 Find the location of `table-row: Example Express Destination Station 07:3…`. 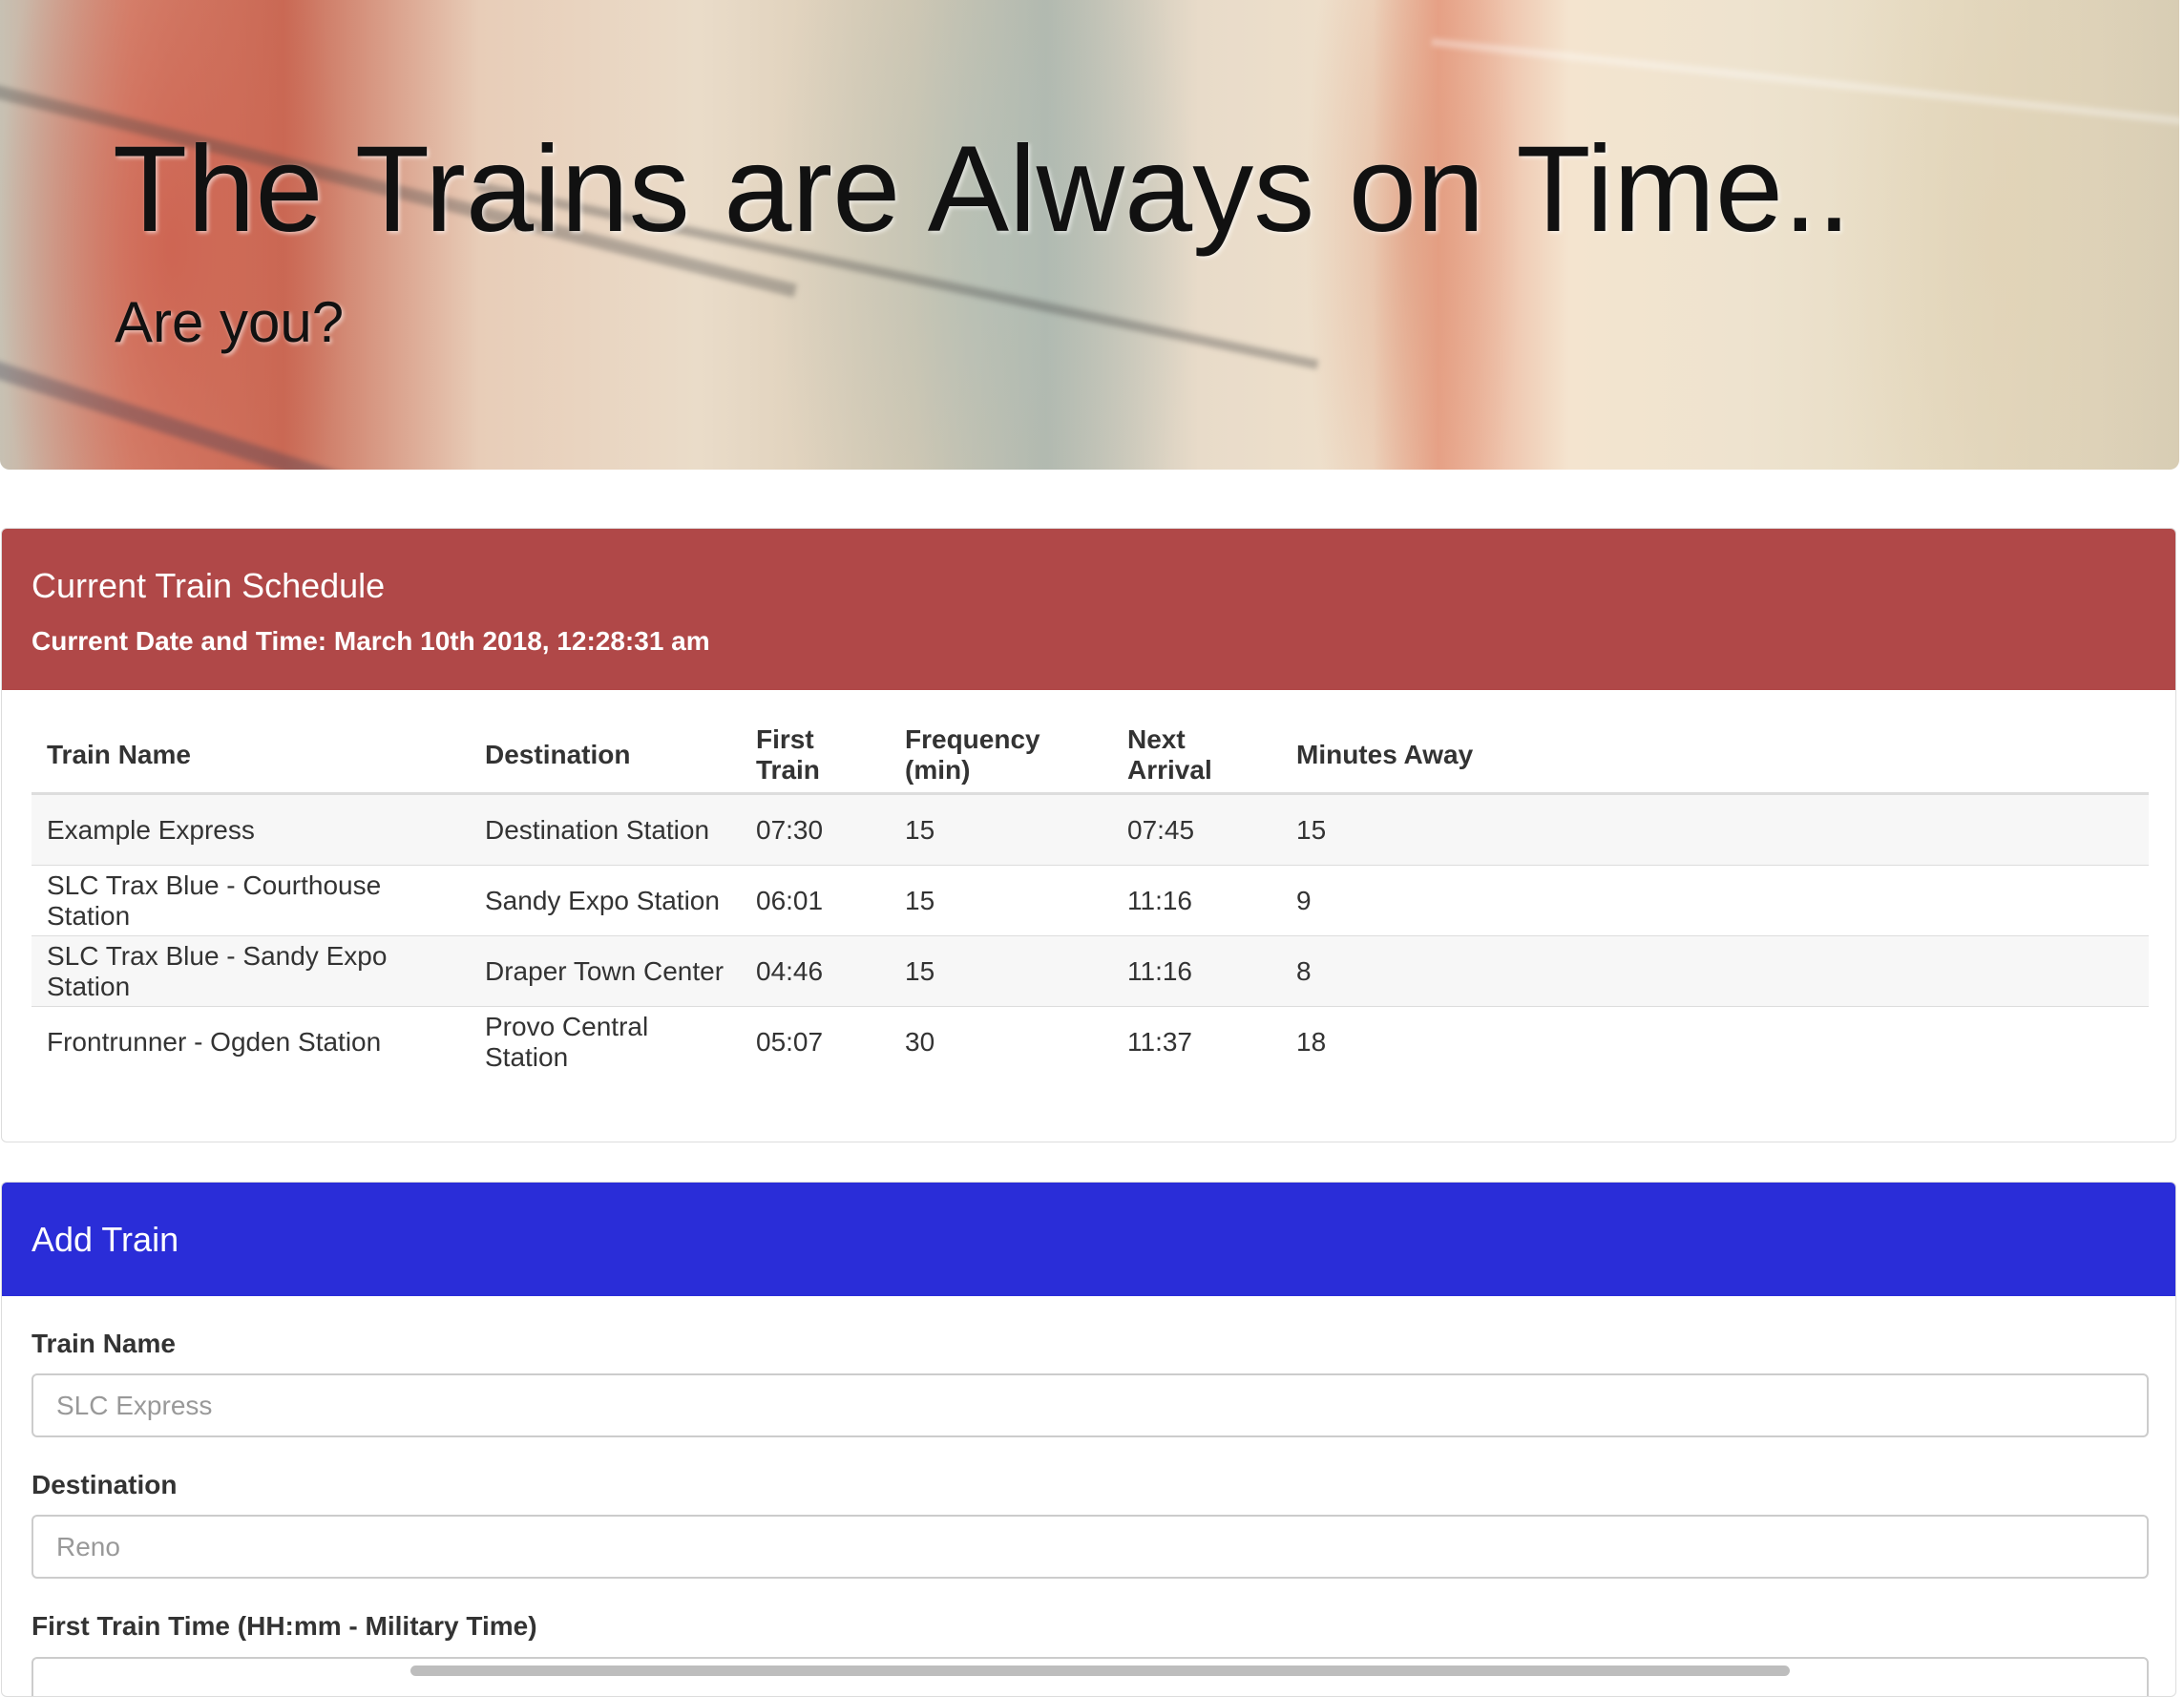

table-row: Example Express Destination Station 07:3… is located at coordinates (1091, 829).